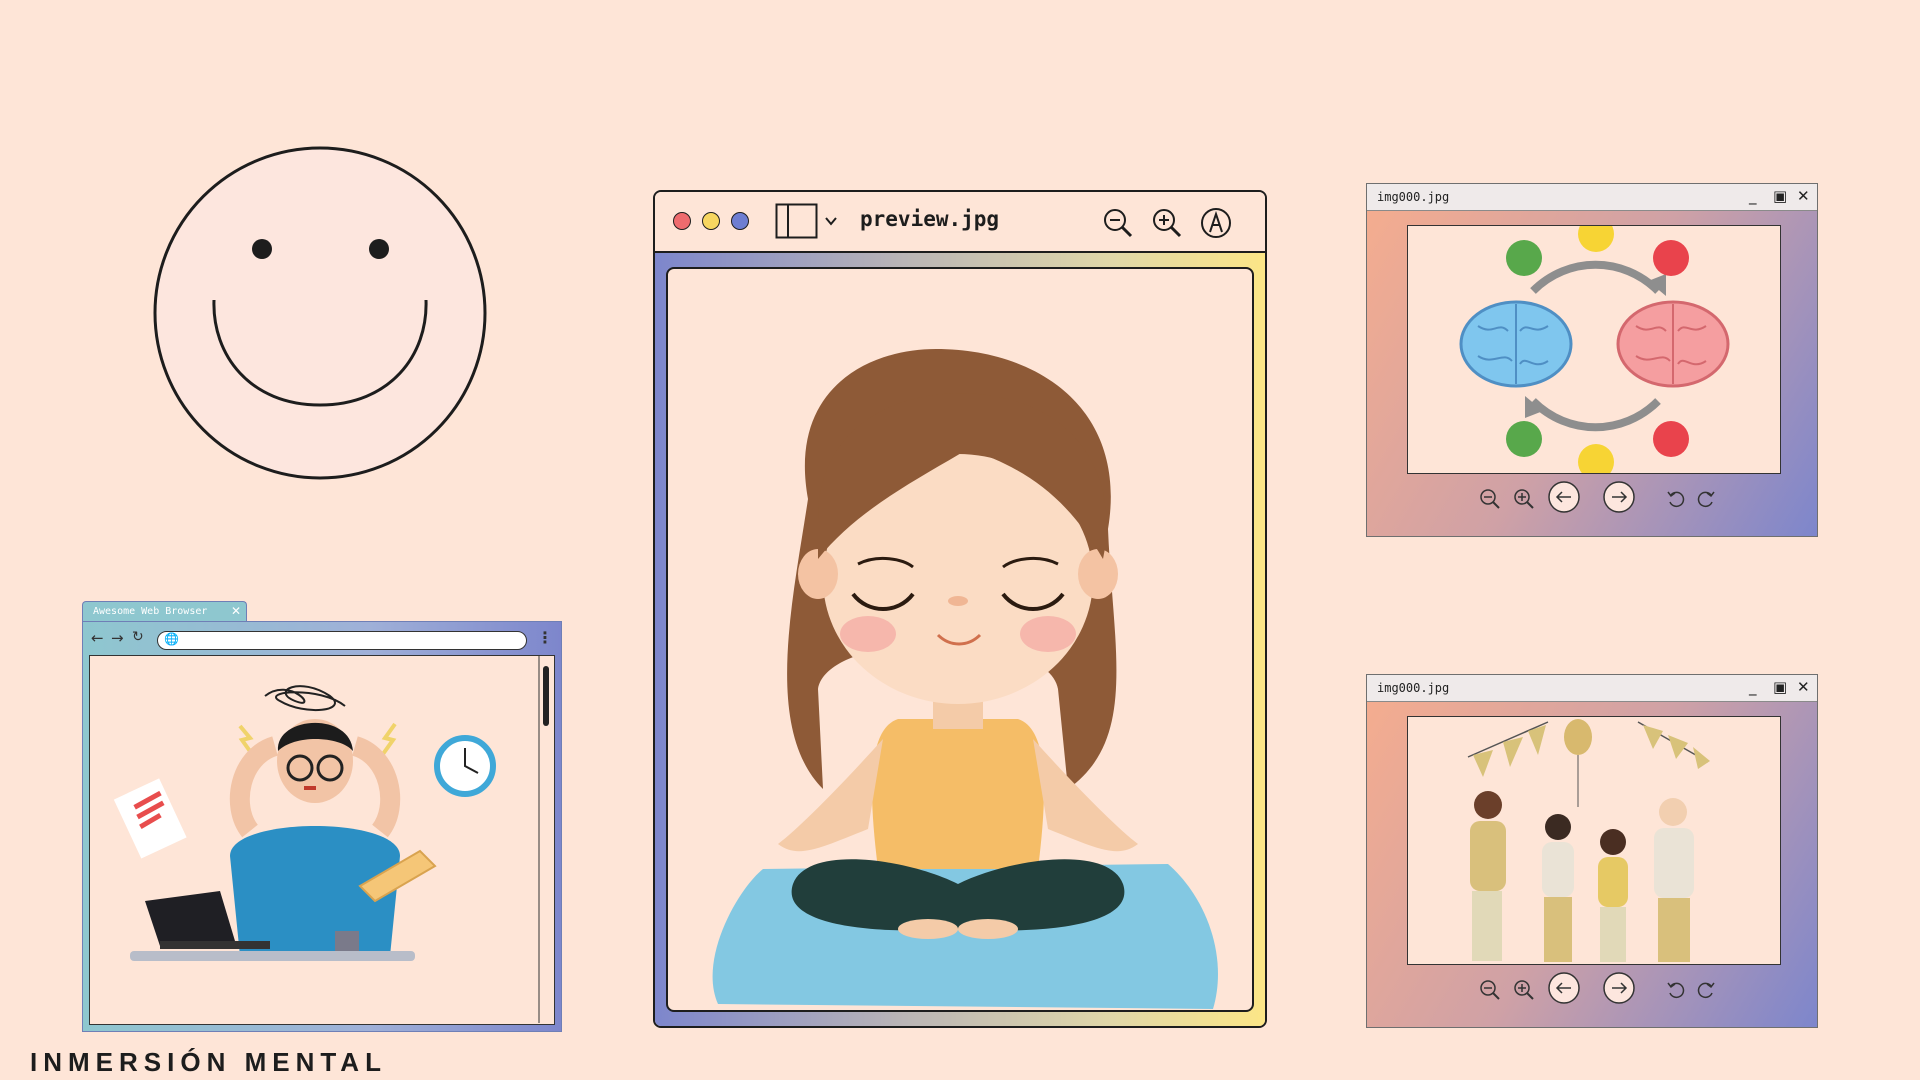  What do you see at coordinates (930, 219) in the screenshot?
I see `preview-title: preview.jpg` at bounding box center [930, 219].